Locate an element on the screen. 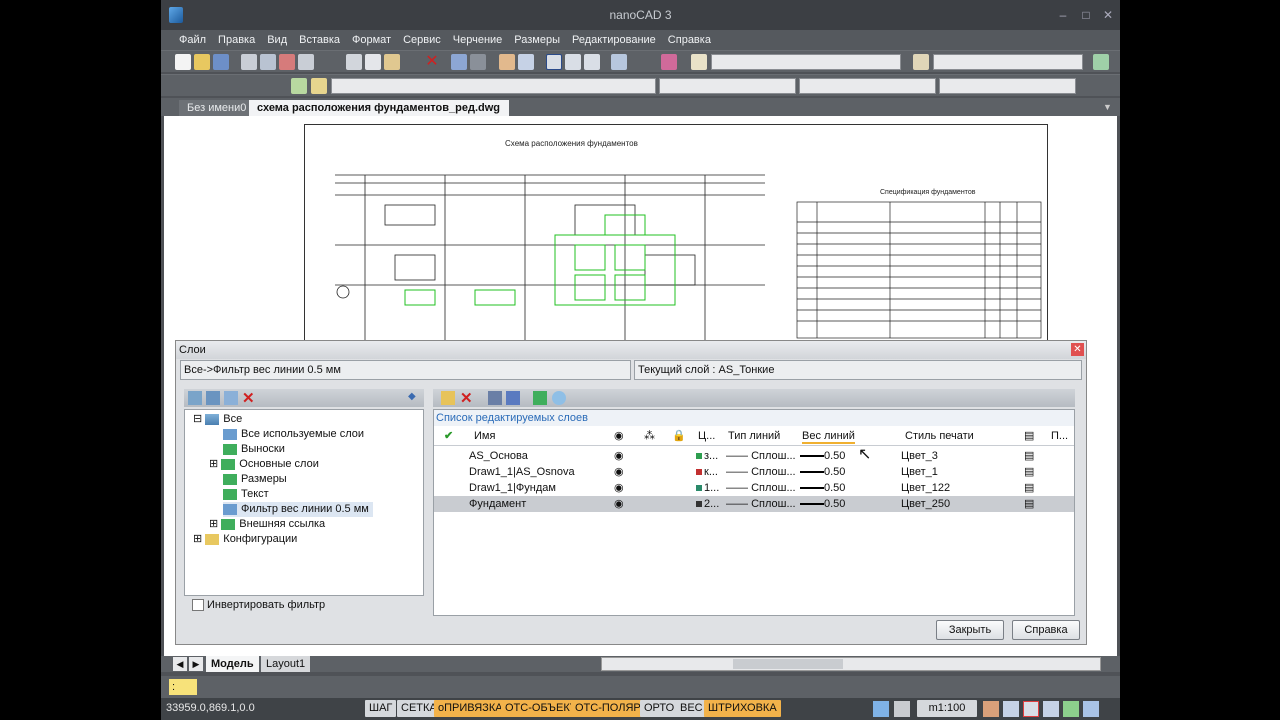  dim-style-select is located at coordinates (1008, 62).